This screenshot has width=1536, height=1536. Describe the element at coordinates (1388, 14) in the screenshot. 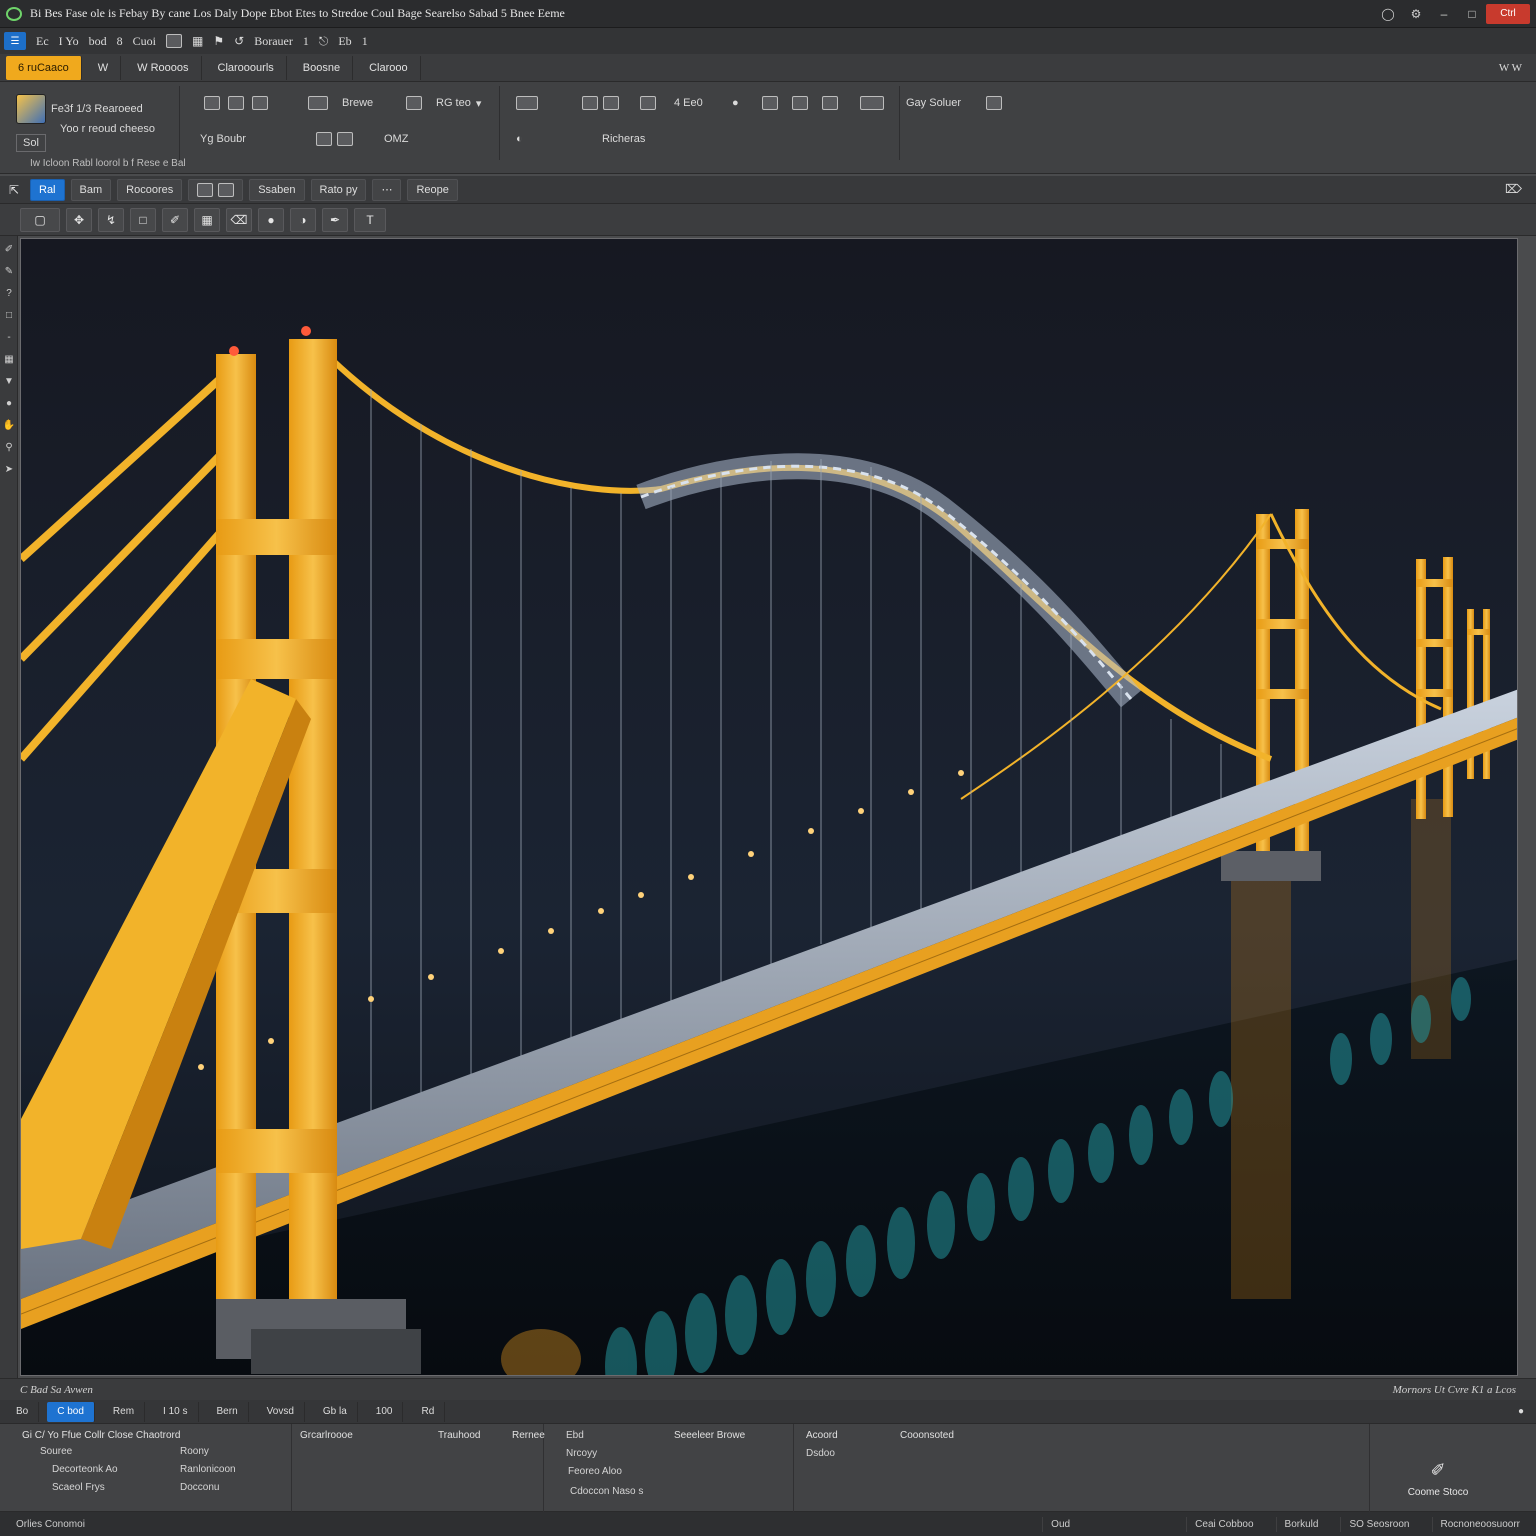

I see `help-icon: ◯` at that location.